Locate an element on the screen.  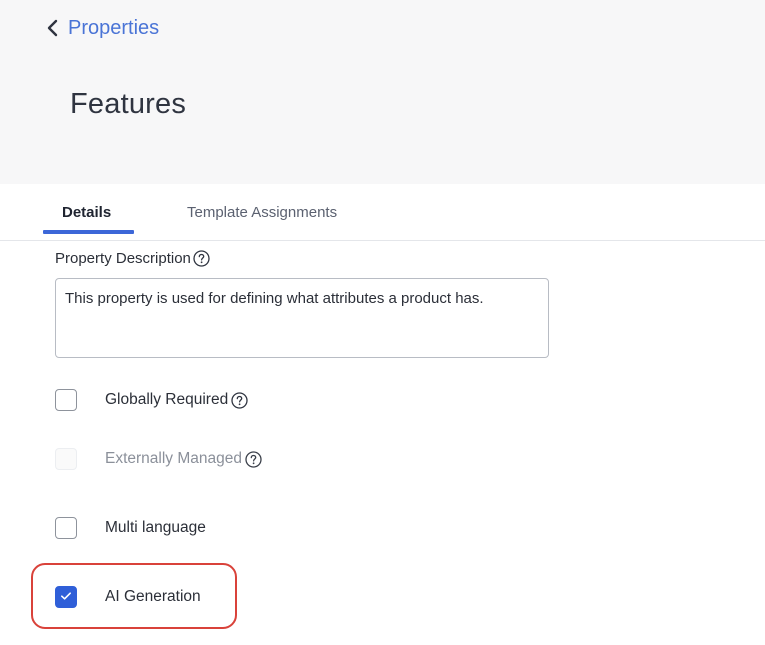
back-to-properties-link: Properties is located at coordinates (102, 28).